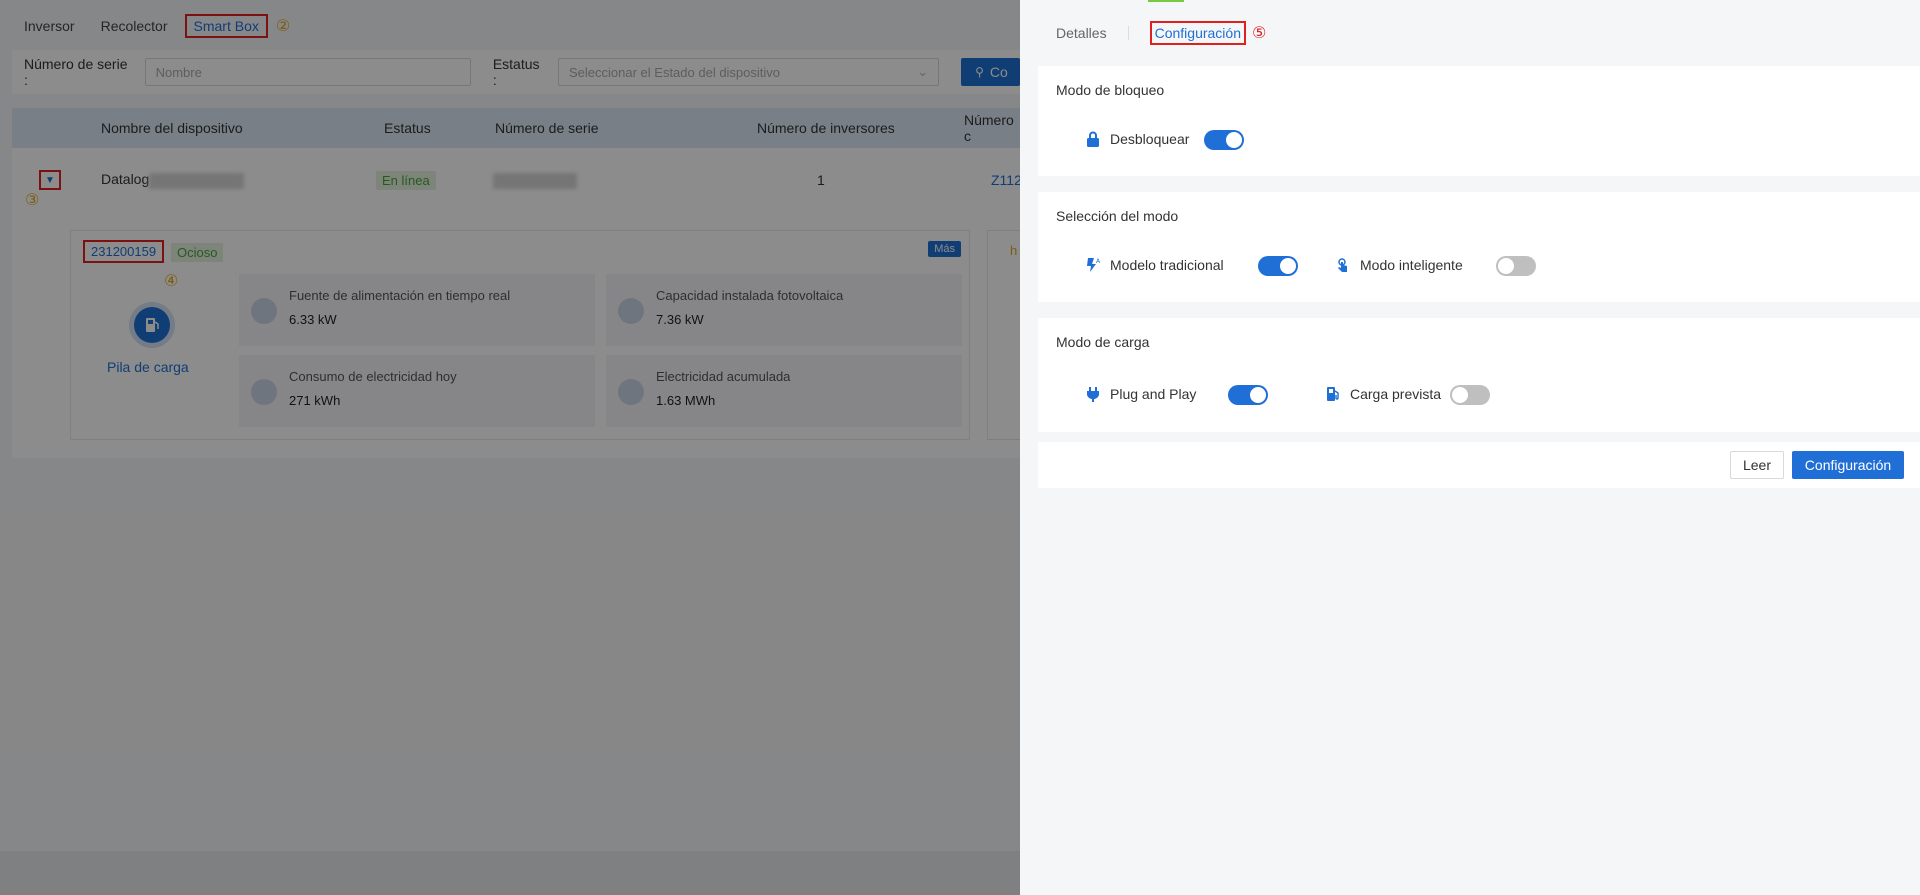 The width and height of the screenshot is (1920, 895). What do you see at coordinates (1081, 33) in the screenshot?
I see `tab-details: Detalles` at bounding box center [1081, 33].